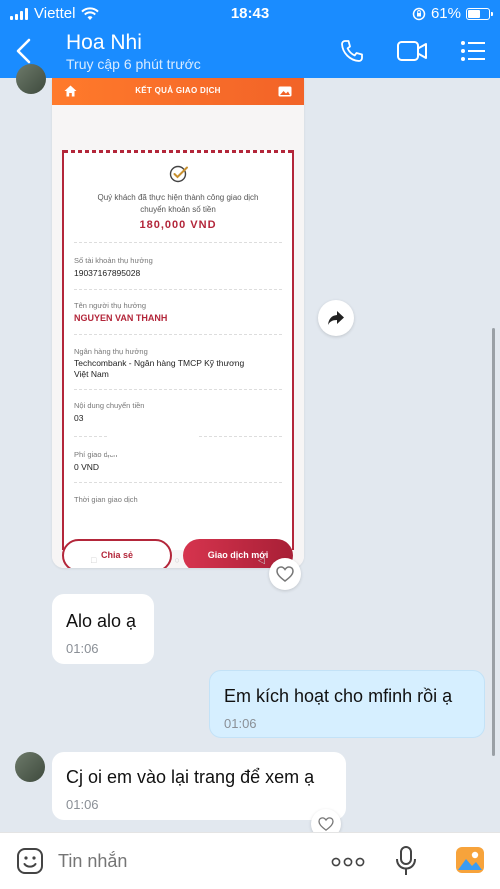 The image size is (500, 889). Describe the element at coordinates (338, 696) in the screenshot. I see `message-text: Em kích hoạt cho mfinh rồi ạ` at that location.